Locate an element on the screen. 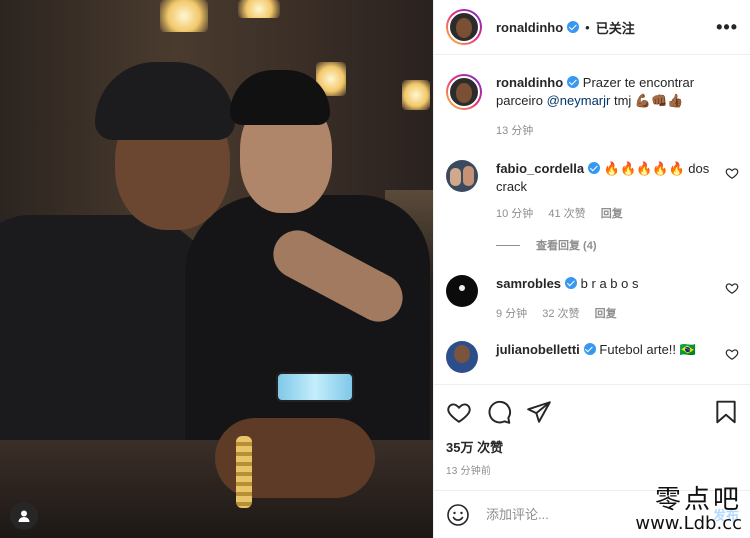 The width and height of the screenshot is (750, 538). post-comment-button: 发布 is located at coordinates (726, 514).